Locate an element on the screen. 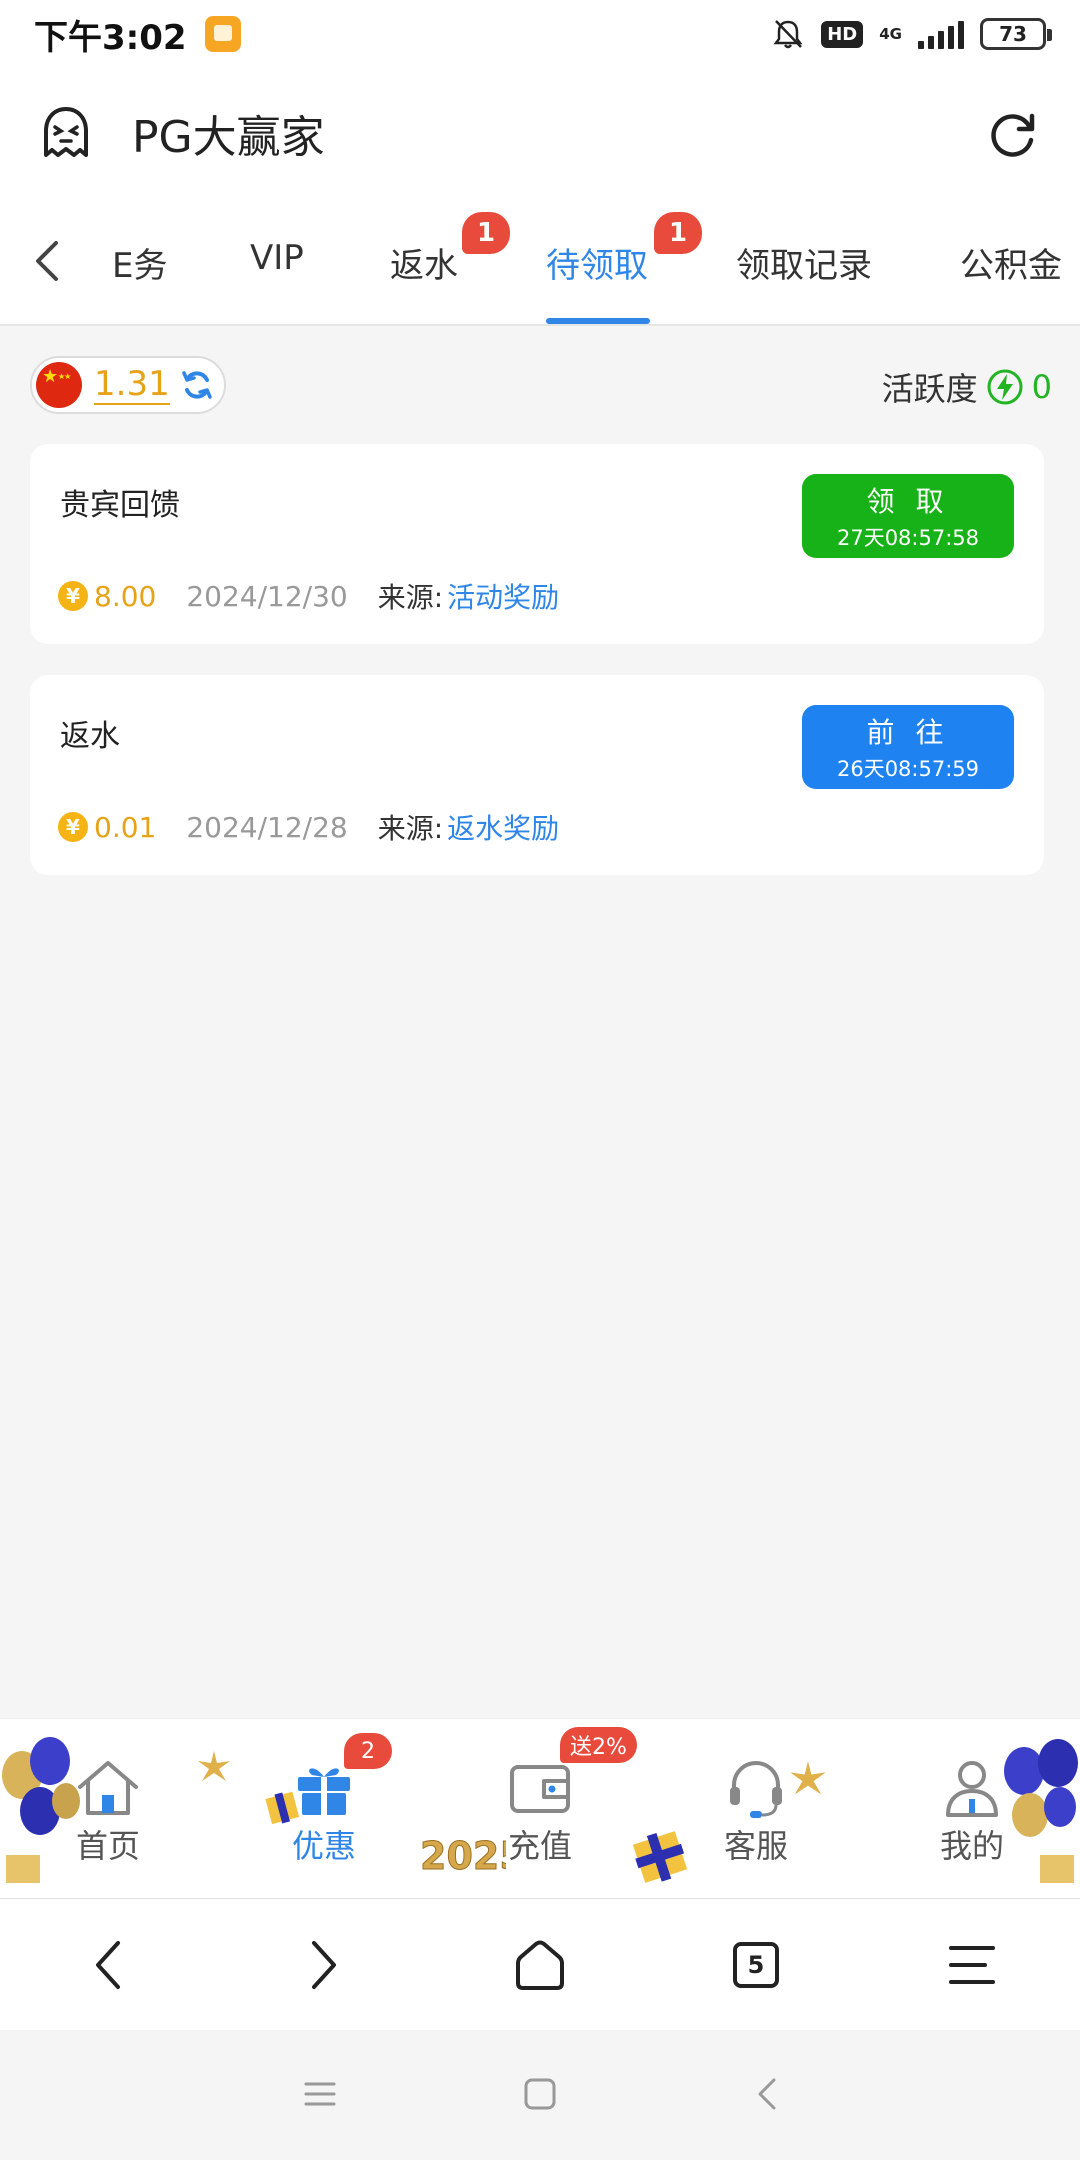 This screenshot has width=1080, height=2160. activity-score: 活跃度 0 is located at coordinates (967, 387).